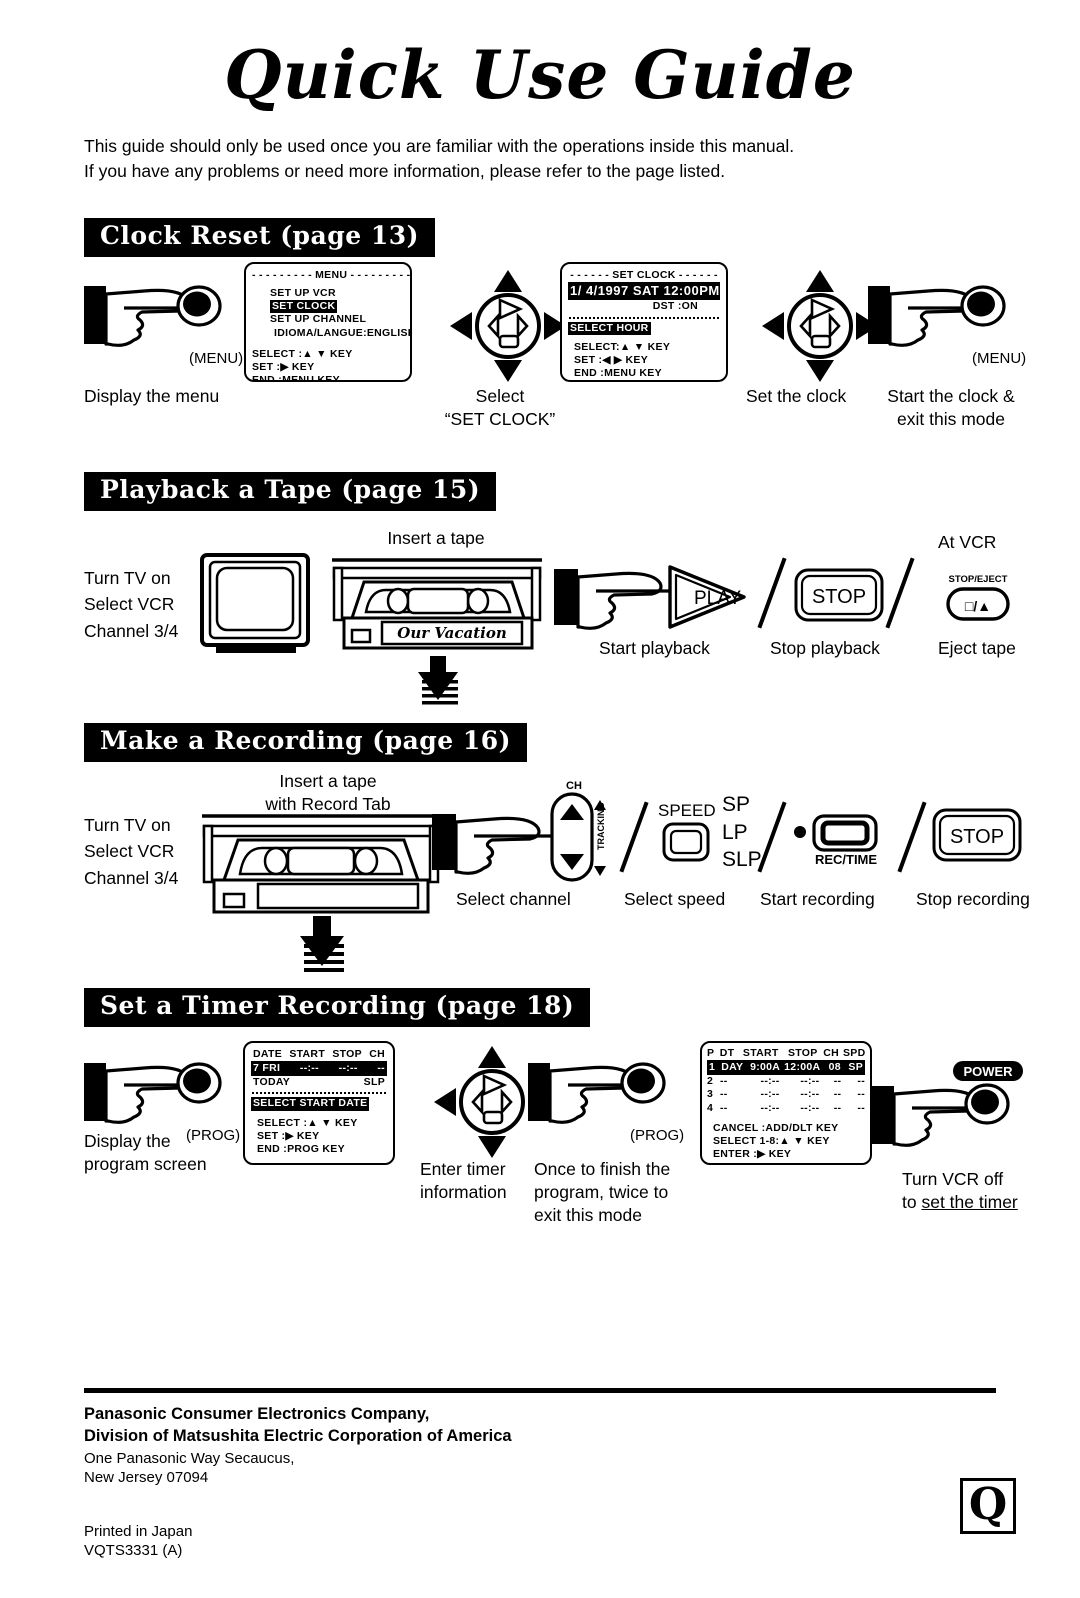 This screenshot has width=1080, height=1598. I want to click on remote-hand-power, so click(947, 1118).